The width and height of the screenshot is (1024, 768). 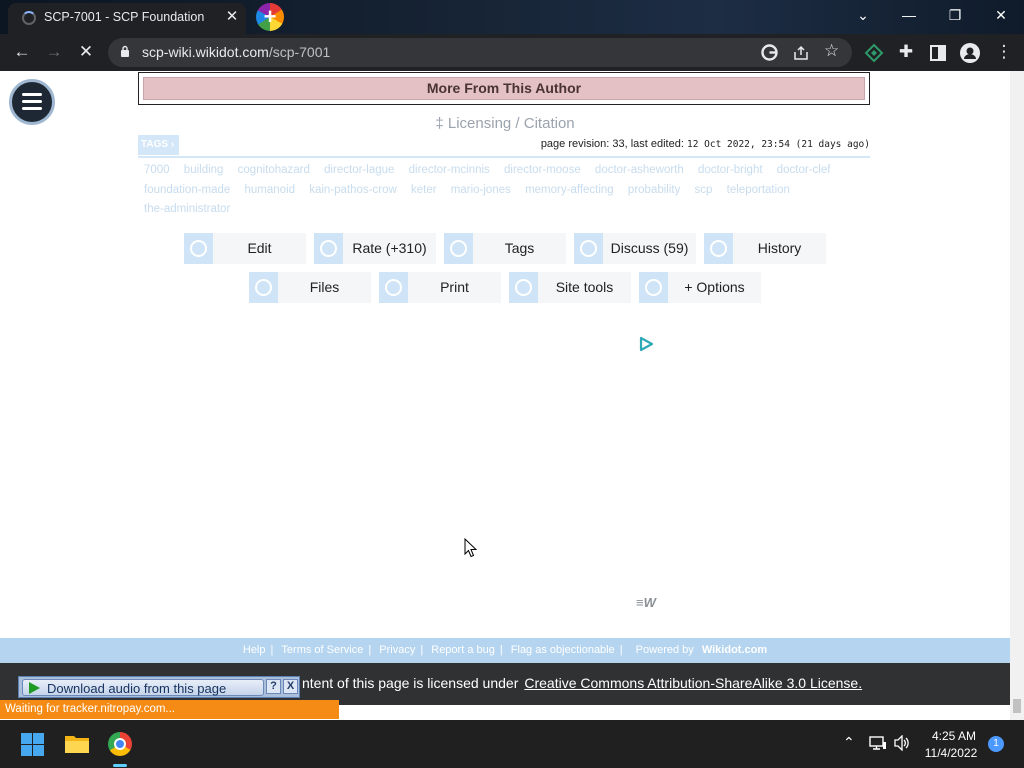 What do you see at coordinates (523, 287) in the screenshot?
I see `gear-icon` at bounding box center [523, 287].